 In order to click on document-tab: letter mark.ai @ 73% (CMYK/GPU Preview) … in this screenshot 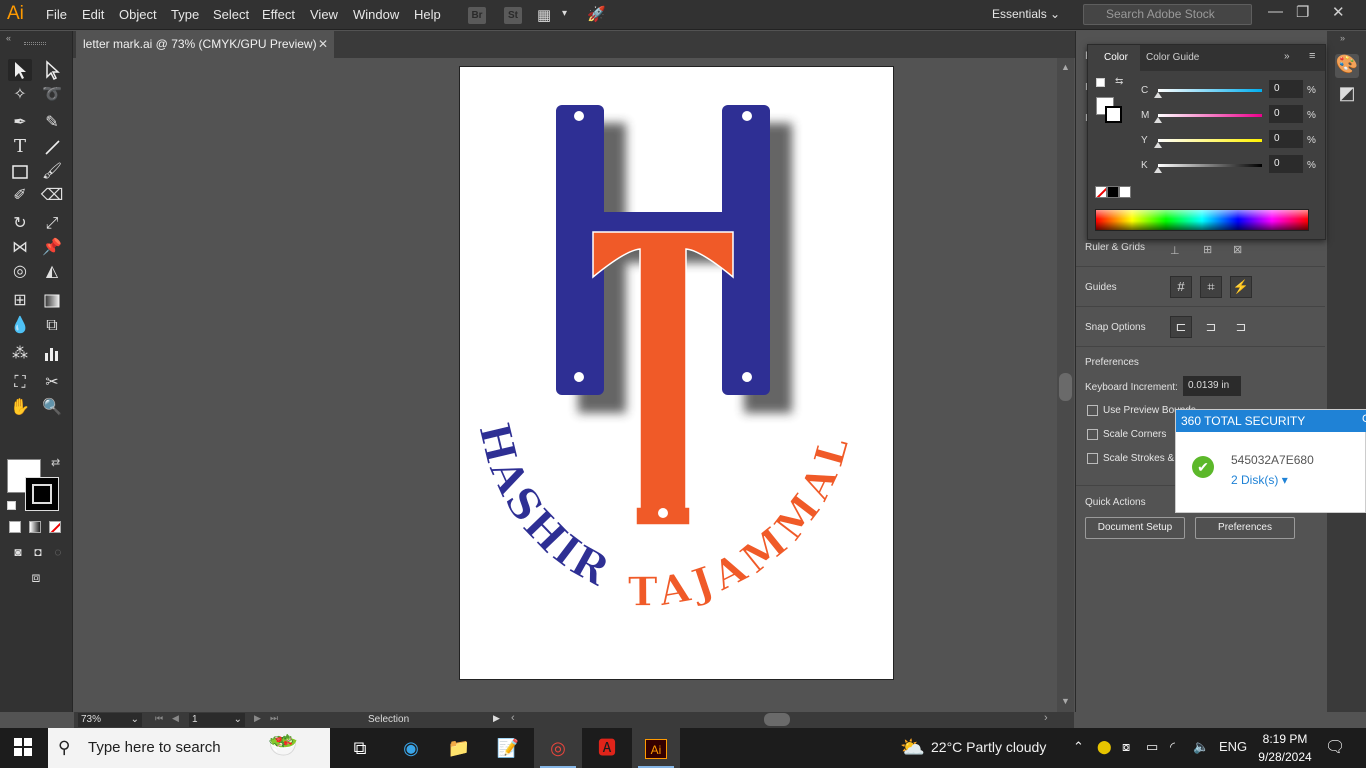, I will do `click(205, 44)`.